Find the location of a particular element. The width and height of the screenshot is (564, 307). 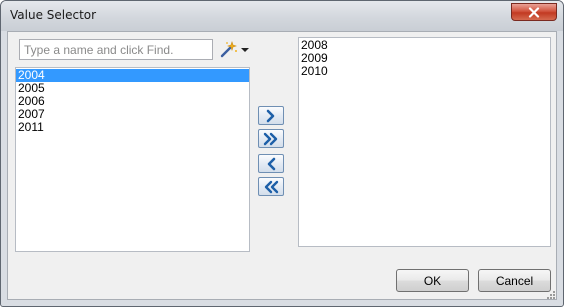

move-left-icon is located at coordinates (271, 163).